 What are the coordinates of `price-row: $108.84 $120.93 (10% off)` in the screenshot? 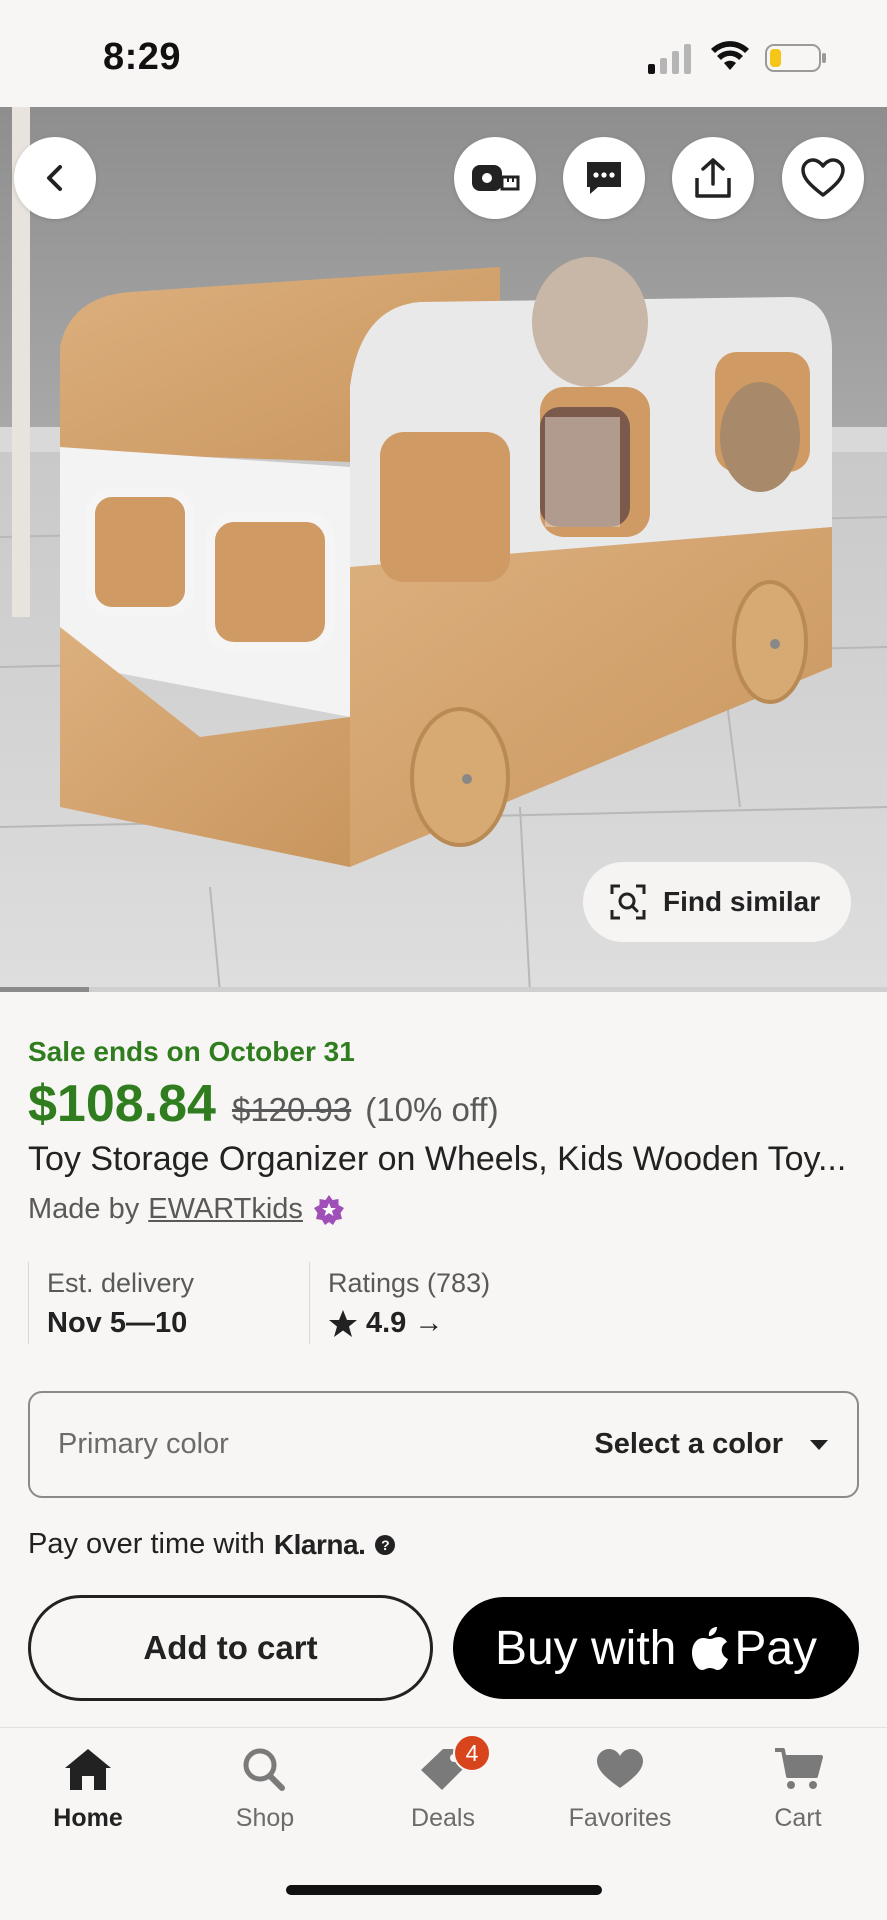 It's located at (263, 1104).